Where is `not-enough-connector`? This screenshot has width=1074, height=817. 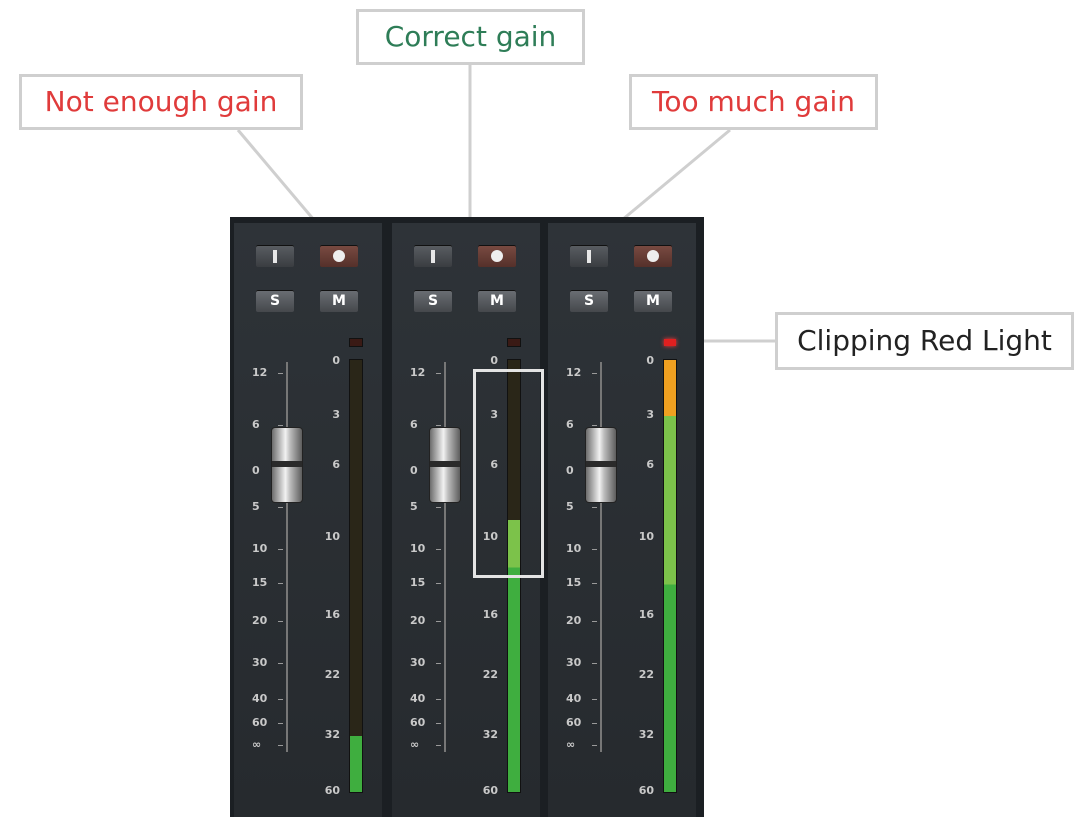 not-enough-connector is located at coordinates (276, 175).